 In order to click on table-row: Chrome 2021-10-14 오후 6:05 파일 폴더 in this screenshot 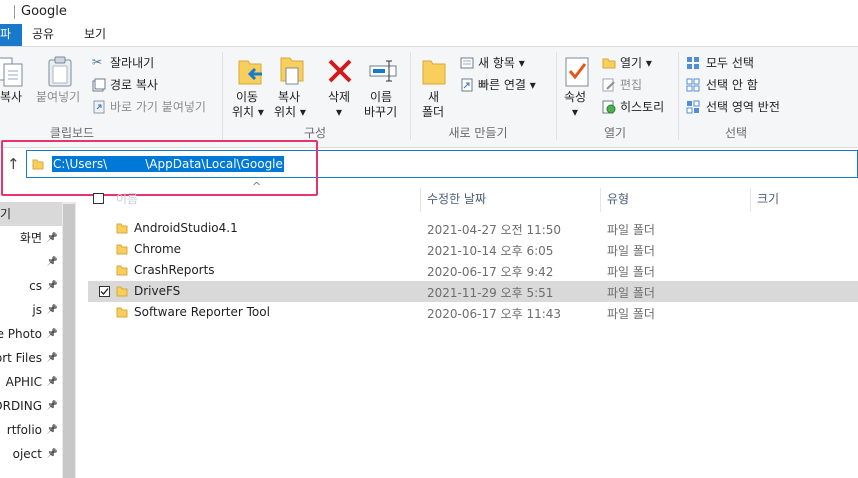, I will do `click(473, 249)`.